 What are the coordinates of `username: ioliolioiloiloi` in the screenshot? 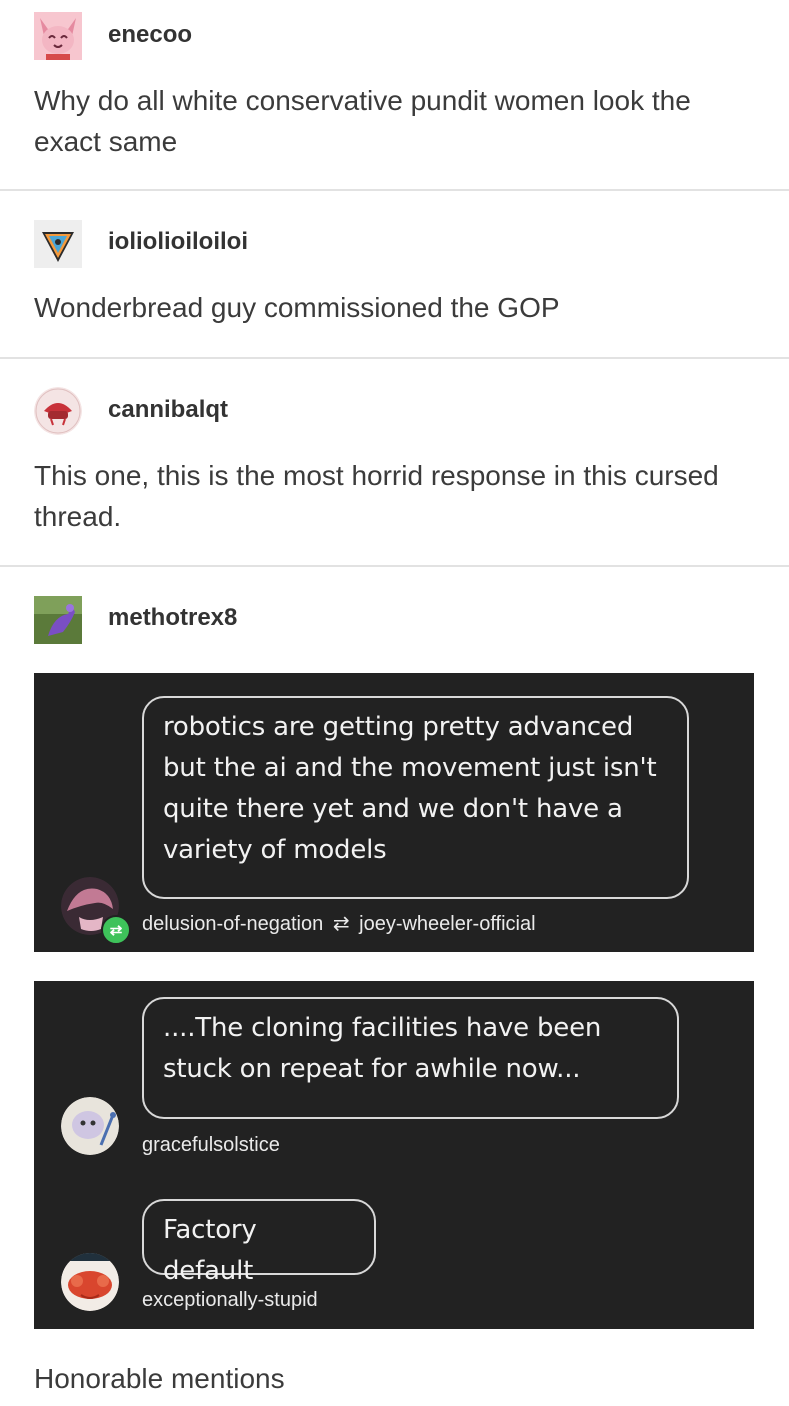 It's located at (178, 242).